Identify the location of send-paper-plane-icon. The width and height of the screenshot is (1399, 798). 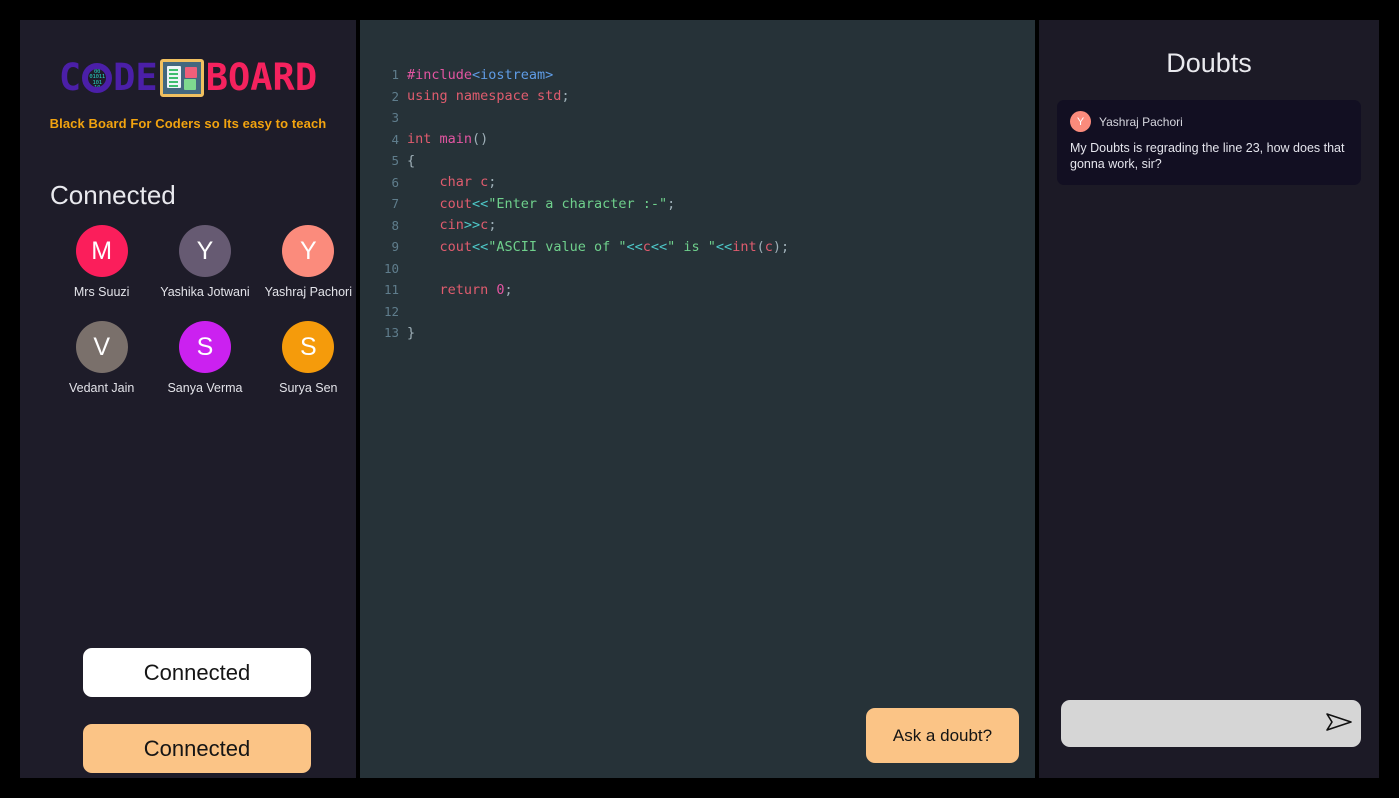
(1339, 723).